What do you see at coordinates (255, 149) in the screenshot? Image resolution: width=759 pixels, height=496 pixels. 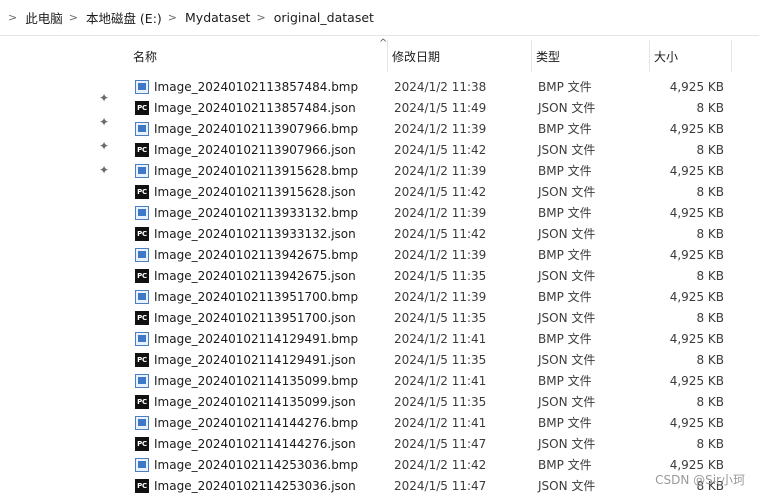 I see `file-name: Image_20240102113907966.json` at bounding box center [255, 149].